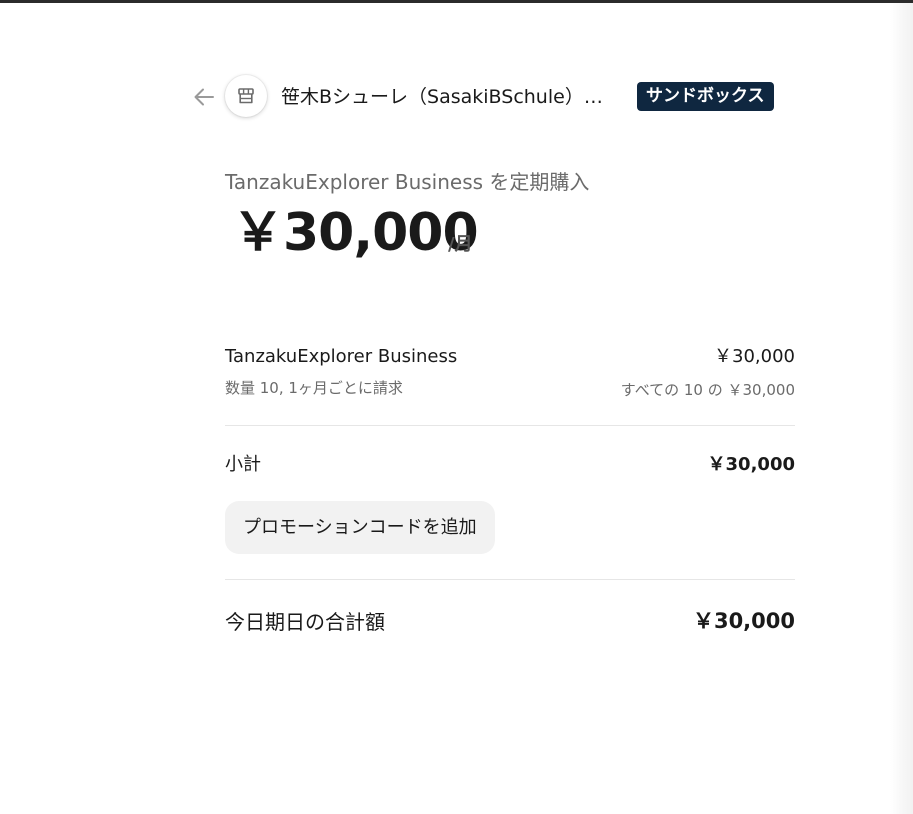 This screenshot has width=913, height=814. Describe the element at coordinates (751, 464) in the screenshot. I see `subtotal-value: ￥30,000` at that location.